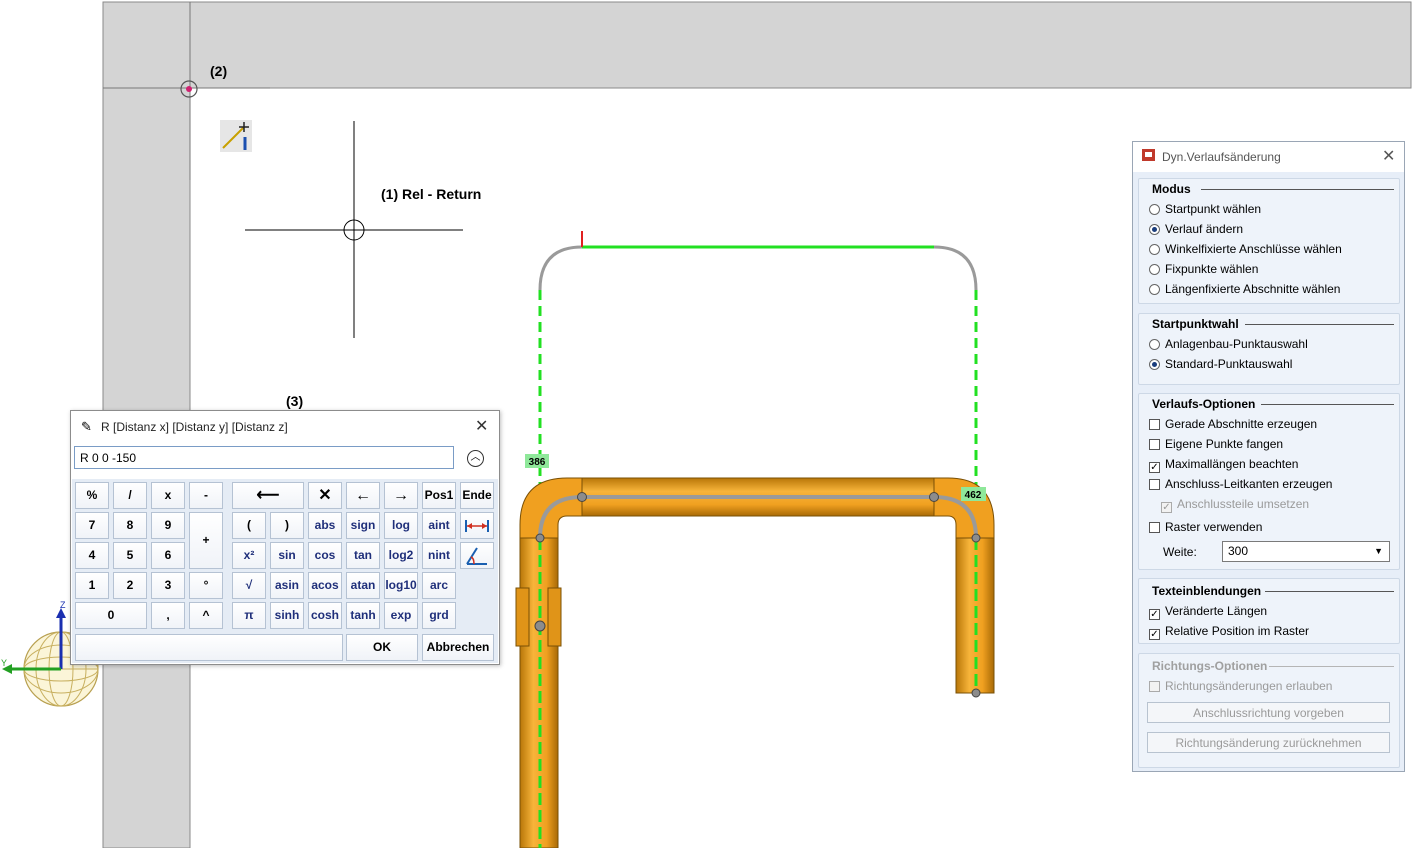 Image resolution: width=1413 pixels, height=848 pixels. What do you see at coordinates (401, 525) in the screenshot?
I see `key-log: log` at bounding box center [401, 525].